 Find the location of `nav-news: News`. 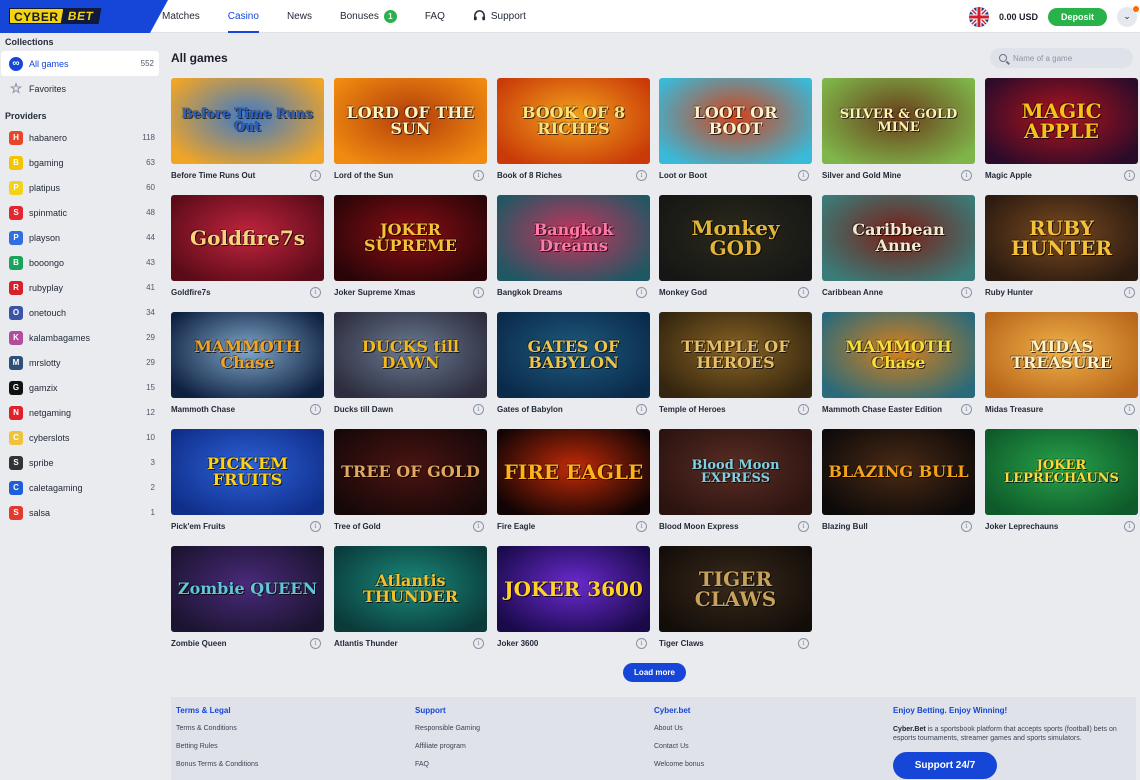

nav-news: News is located at coordinates (299, 16).